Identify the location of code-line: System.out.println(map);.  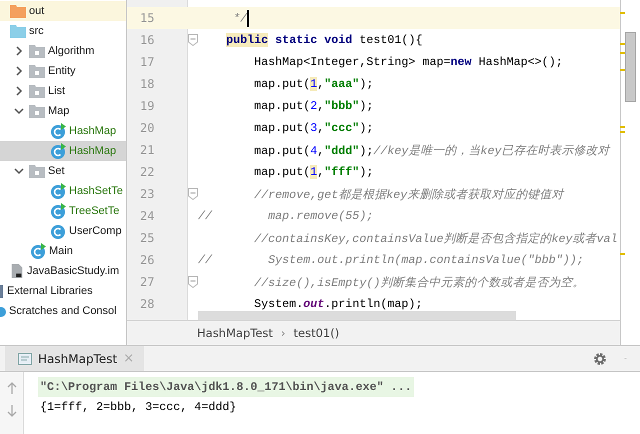
(337, 304).